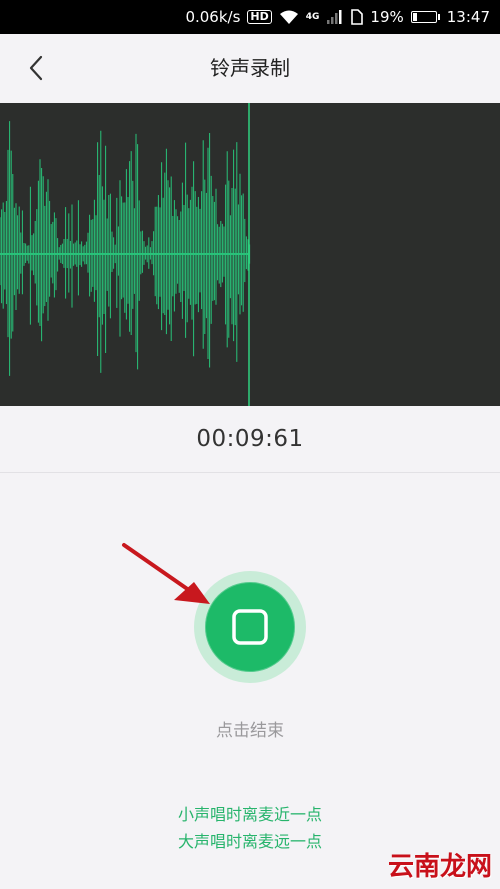  I want to click on battery-percent: 19%, so click(387, 17).